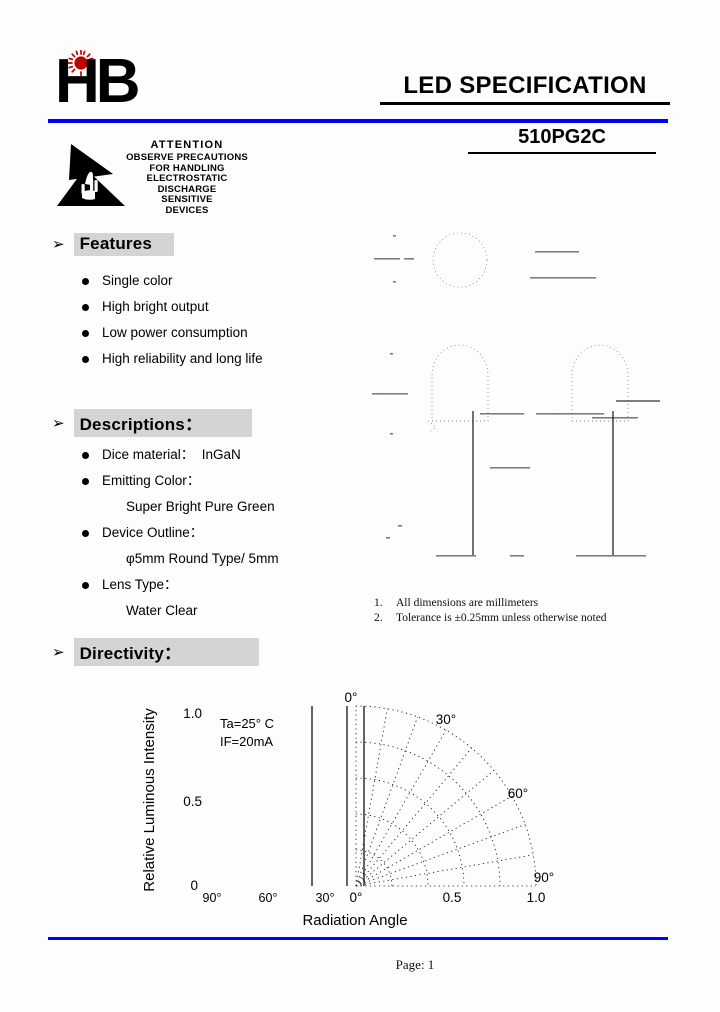 This screenshot has width=720, height=1012. What do you see at coordinates (516, 394) in the screenshot?
I see `package-outline-drawing` at bounding box center [516, 394].